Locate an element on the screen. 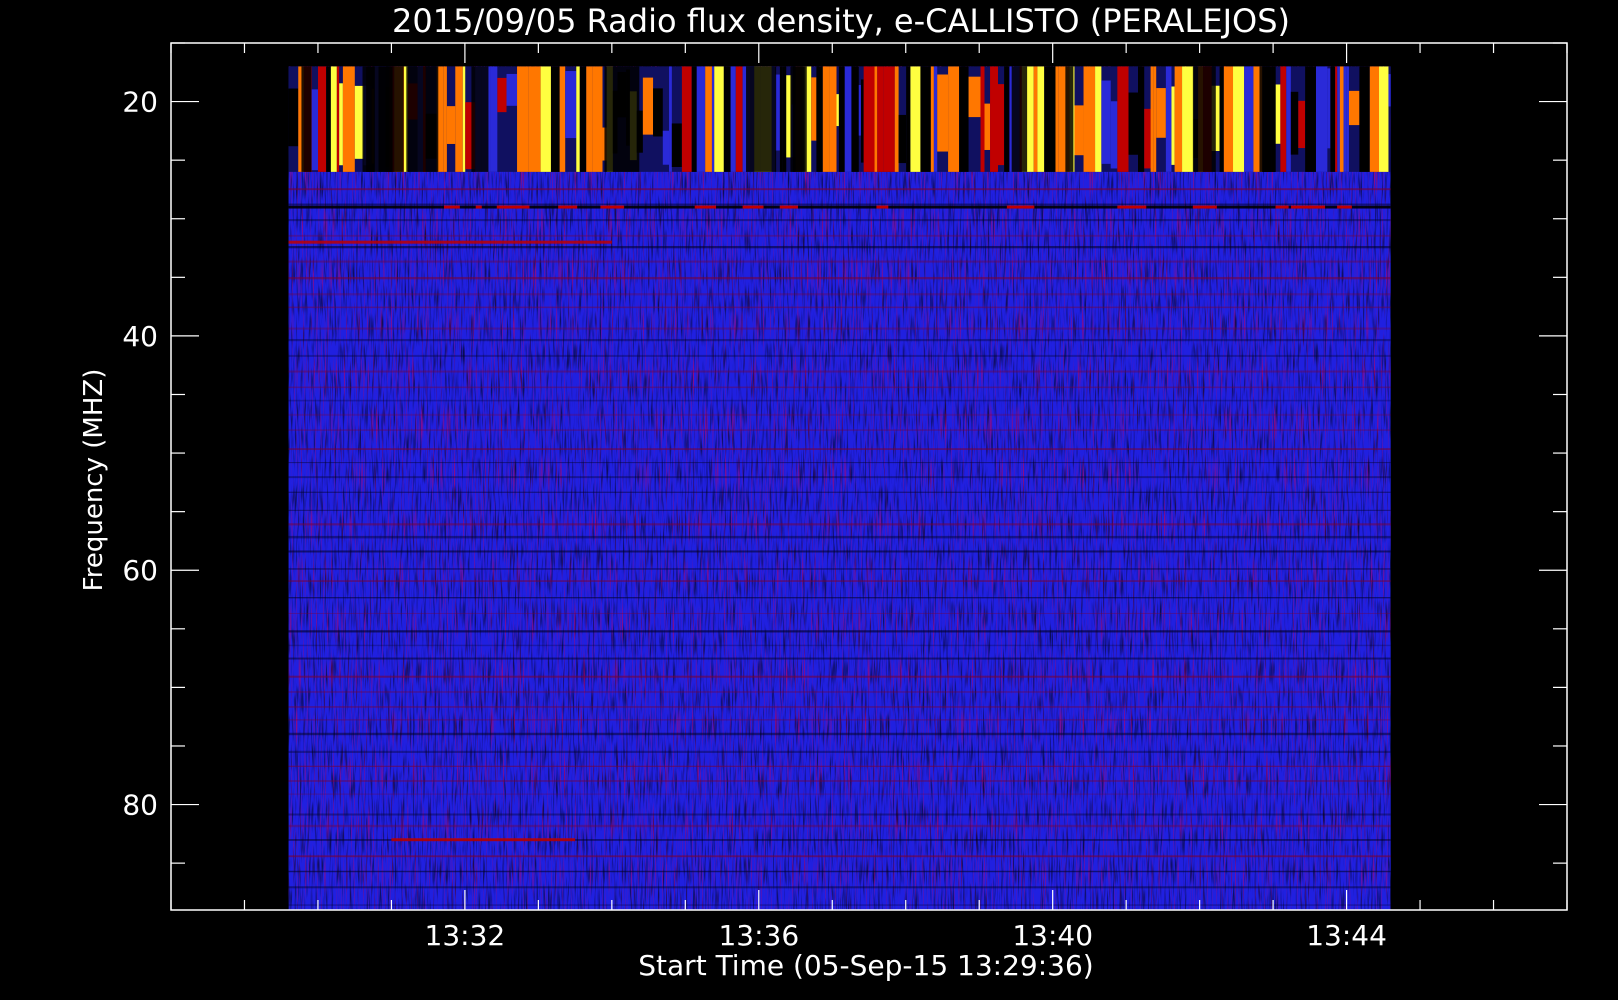 This screenshot has height=1000, width=1618. y-tick-label: 40 is located at coordinates (140, 336).